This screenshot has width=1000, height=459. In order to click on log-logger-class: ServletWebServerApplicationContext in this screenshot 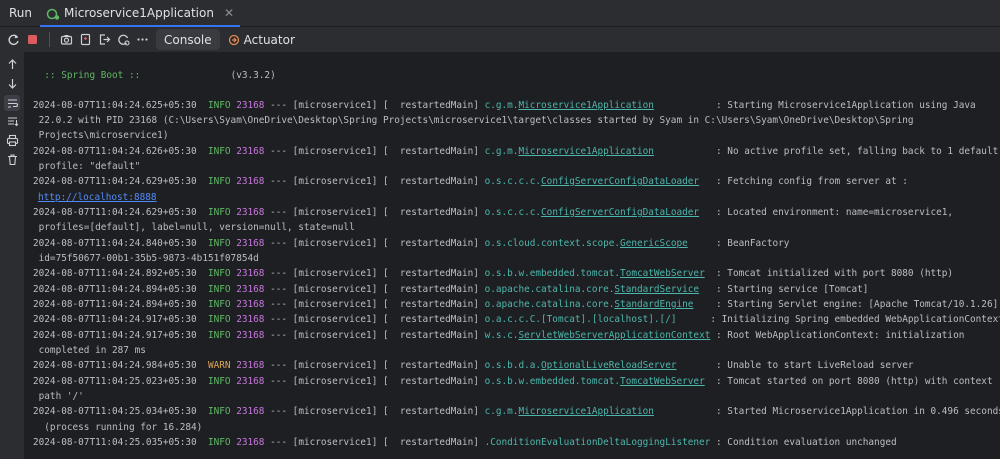, I will do `click(614, 335)`.